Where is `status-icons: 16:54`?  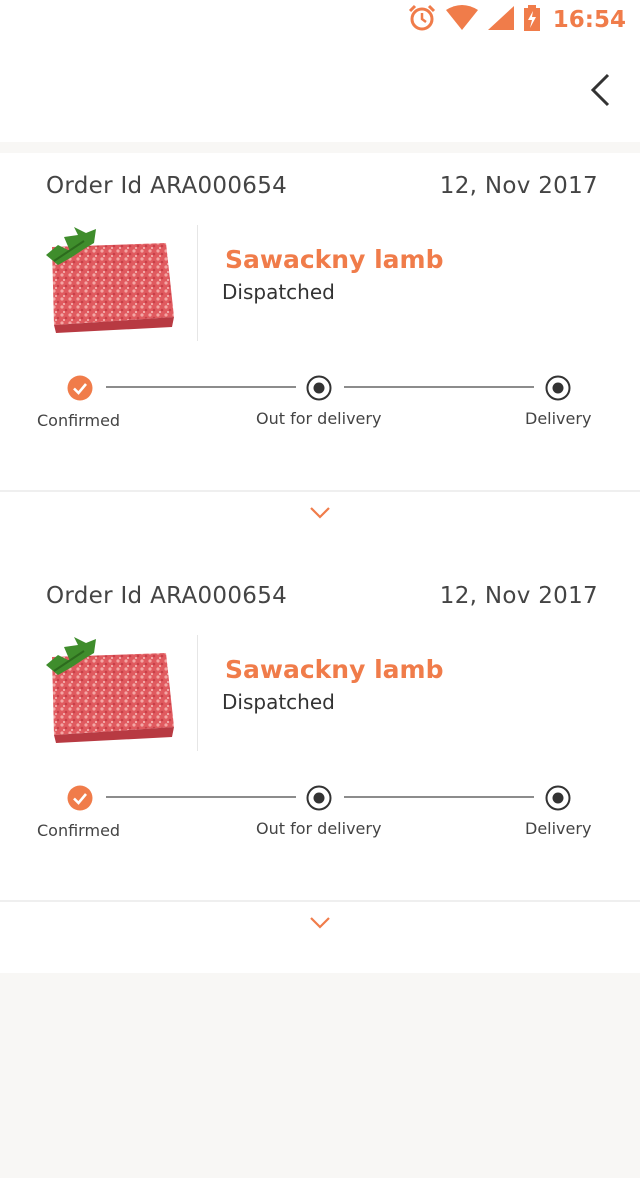 status-icons: 16:54 is located at coordinates (516, 20).